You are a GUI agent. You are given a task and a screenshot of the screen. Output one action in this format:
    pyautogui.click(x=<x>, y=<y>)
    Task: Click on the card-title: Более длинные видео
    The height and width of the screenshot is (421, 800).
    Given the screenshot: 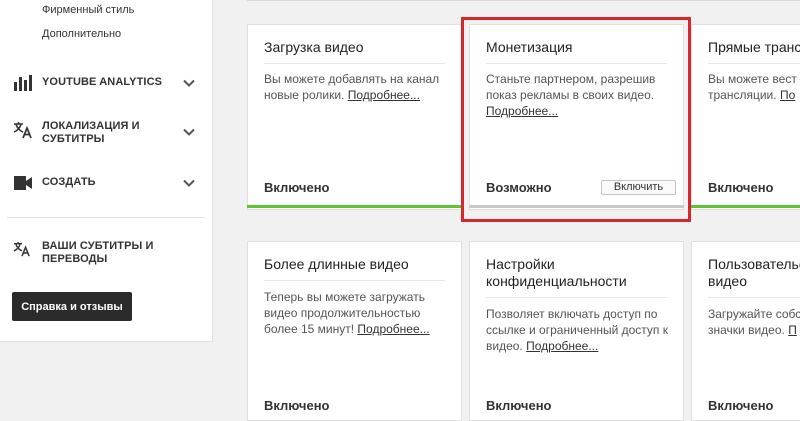 What is the action you would take?
    pyautogui.click(x=336, y=264)
    